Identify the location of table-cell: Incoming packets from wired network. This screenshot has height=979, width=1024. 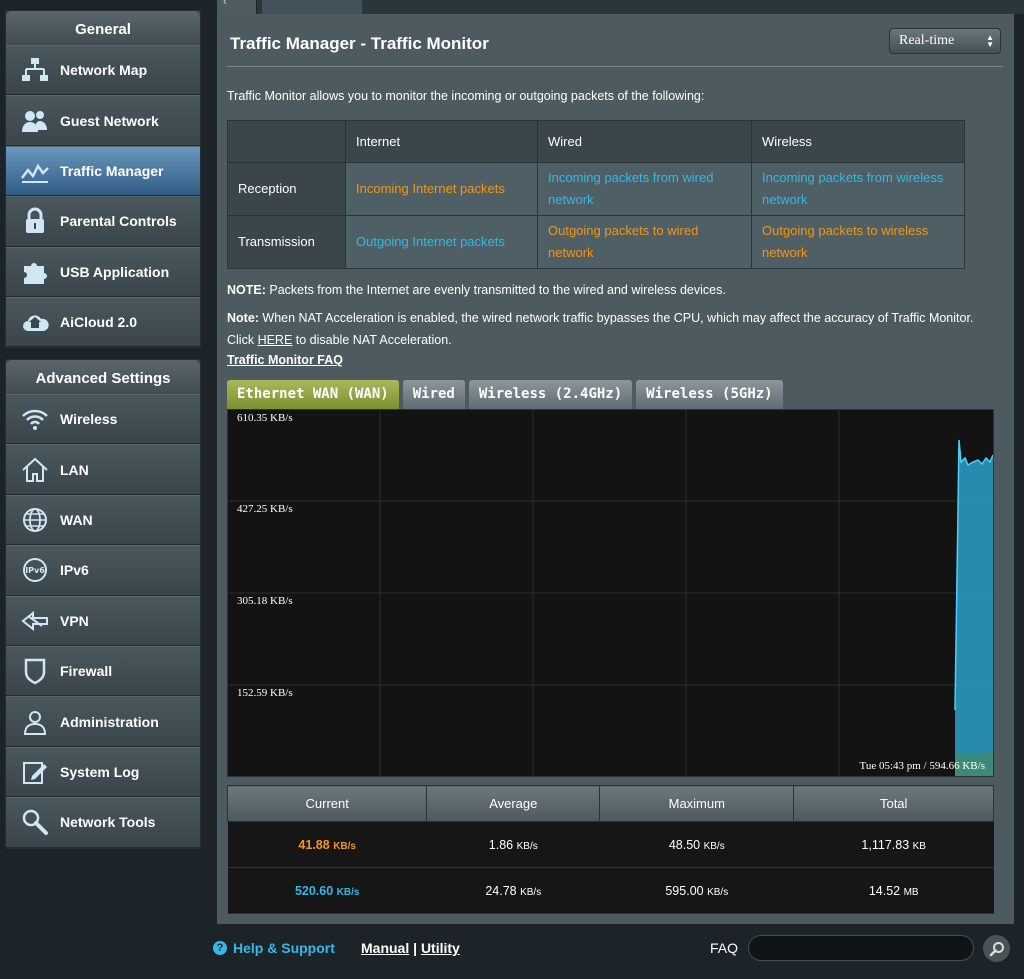
(644, 189).